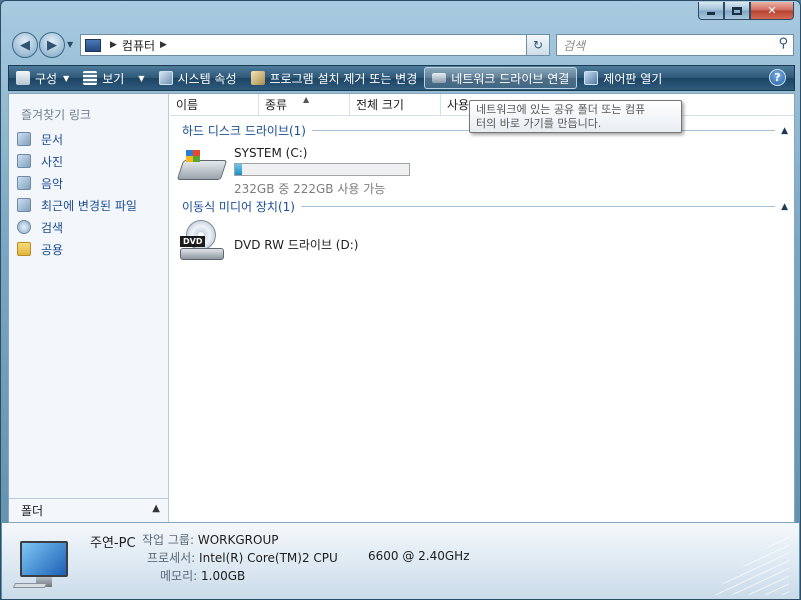 Image resolution: width=801 pixels, height=600 pixels. I want to click on sidebar-item-music: 음악, so click(77, 183).